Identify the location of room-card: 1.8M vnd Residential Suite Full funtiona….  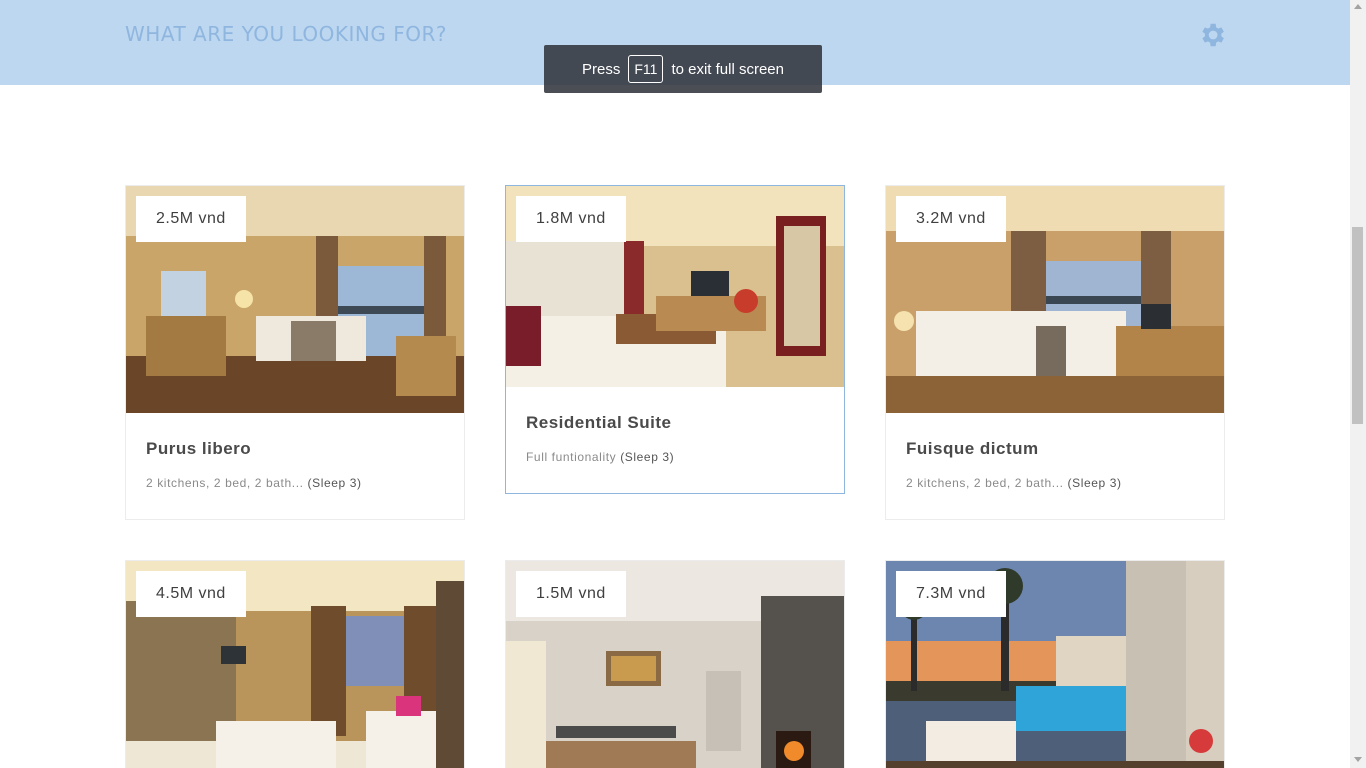
(675, 339).